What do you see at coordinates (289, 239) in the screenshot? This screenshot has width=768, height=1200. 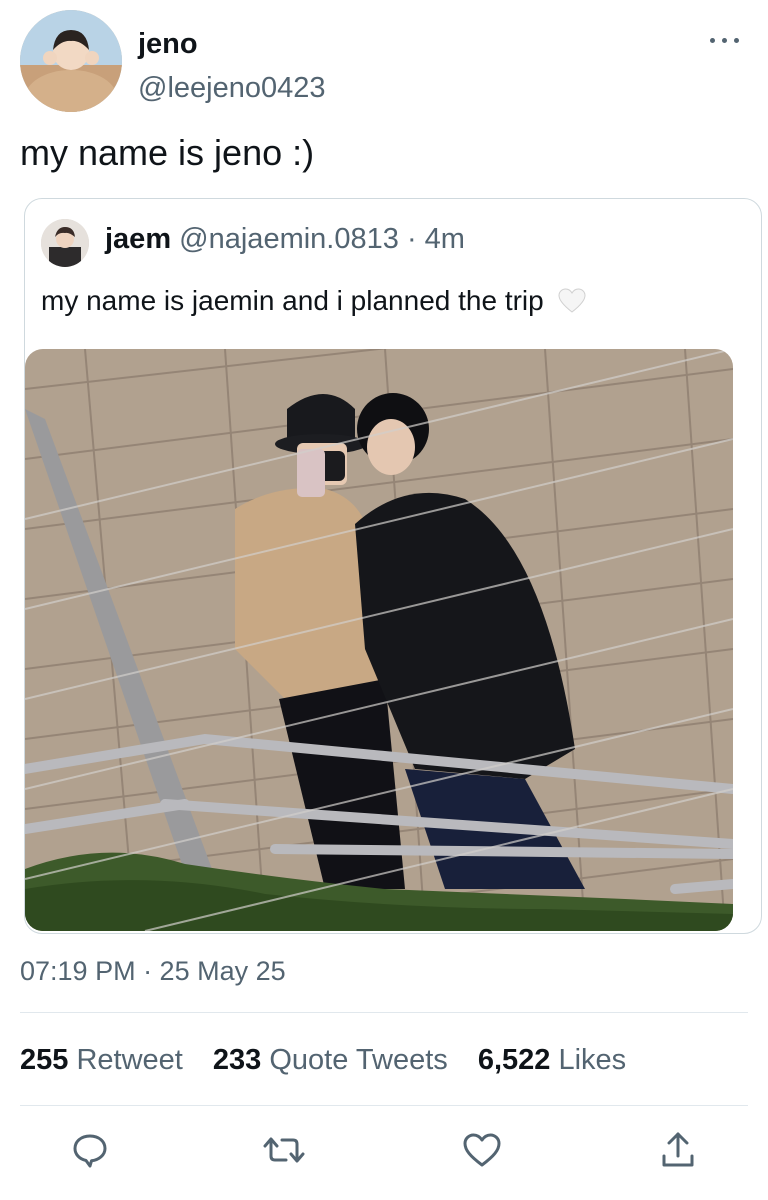 I see `quoted-author-handle: @najaemin.0813` at bounding box center [289, 239].